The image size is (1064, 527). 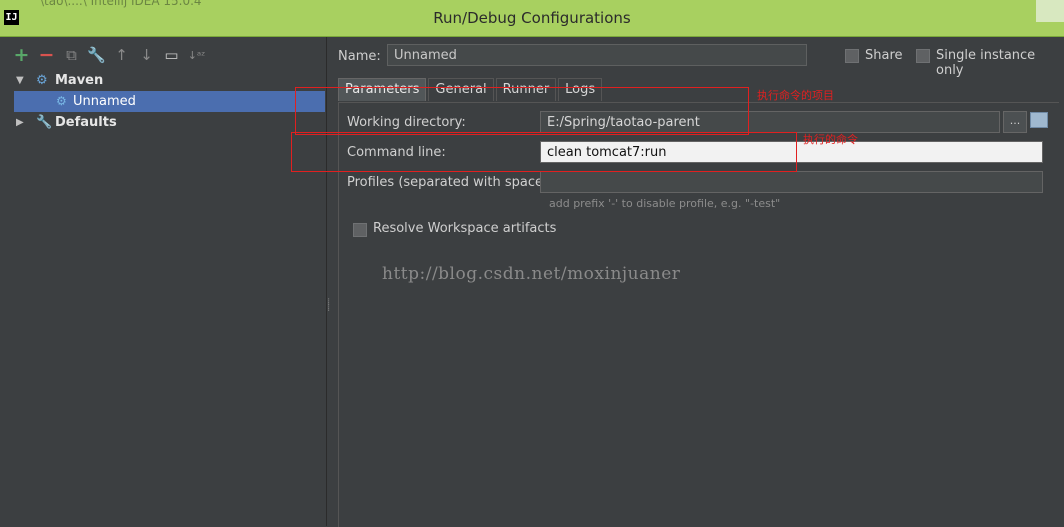 I want to click on module-folder-icon, so click(x=1039, y=120).